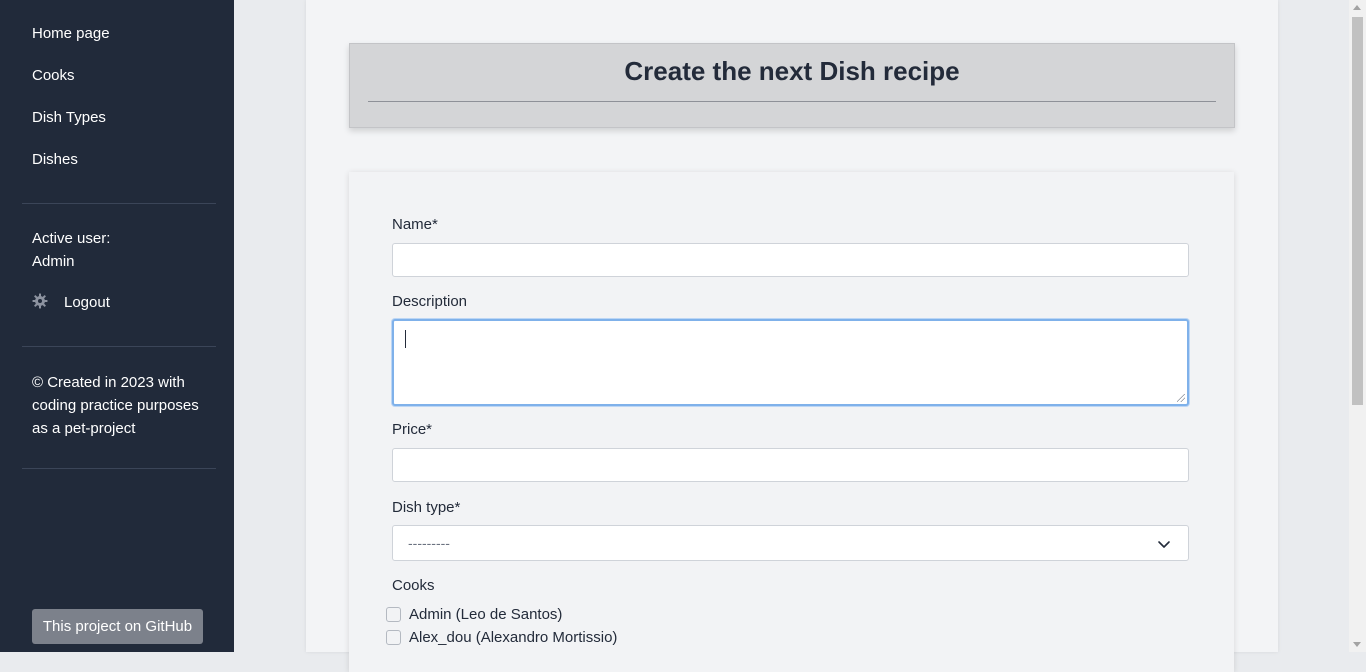 The width and height of the screenshot is (1366, 672). I want to click on dish-type-label: Dish type*, so click(426, 507).